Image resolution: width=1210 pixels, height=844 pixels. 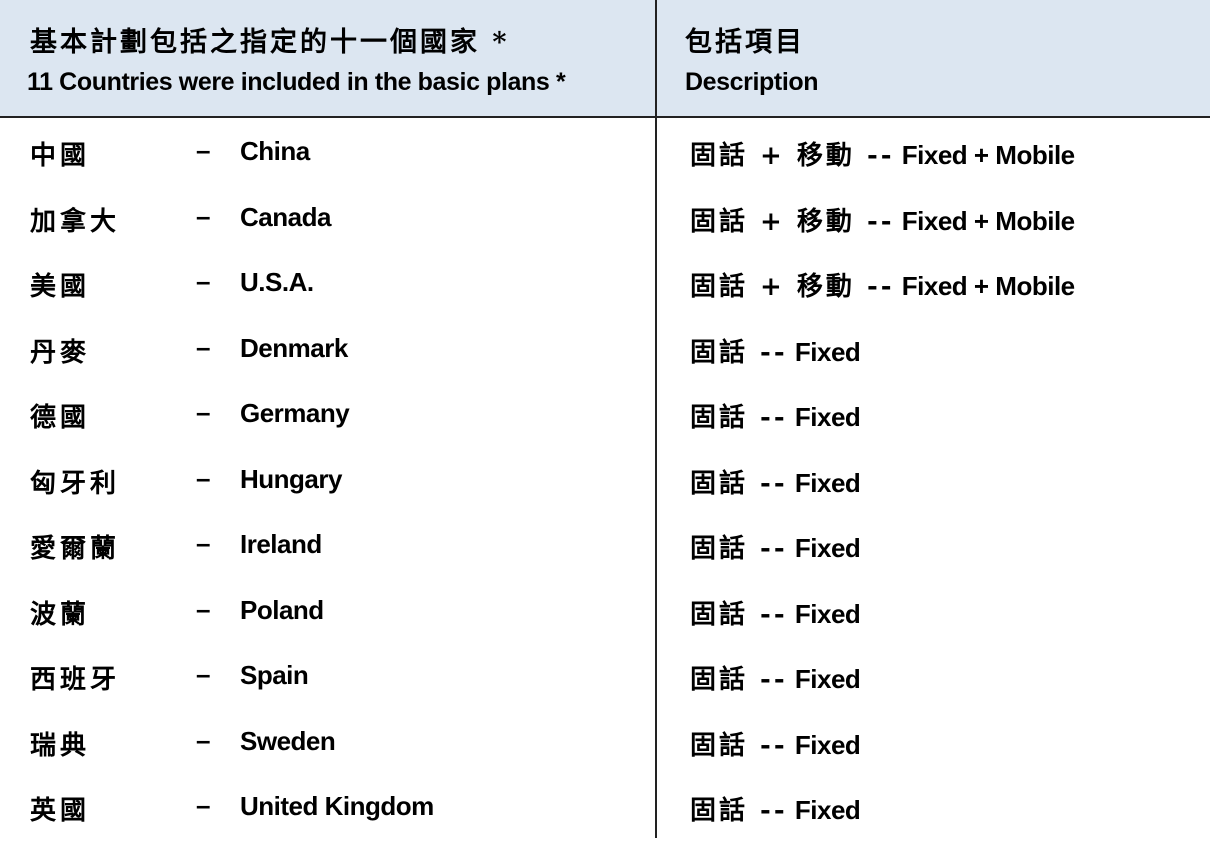 What do you see at coordinates (605, 353) in the screenshot?
I see `table-row: 丹麥 – Denmark 固話 -- Fixed` at bounding box center [605, 353].